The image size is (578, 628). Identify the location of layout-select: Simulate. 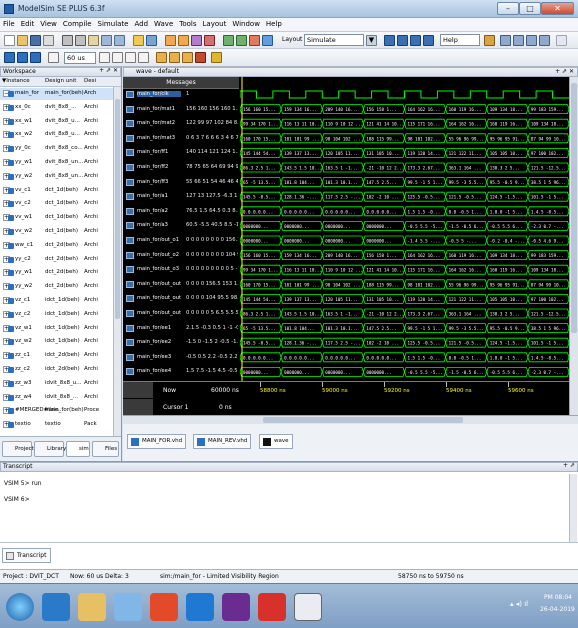
(334, 40).